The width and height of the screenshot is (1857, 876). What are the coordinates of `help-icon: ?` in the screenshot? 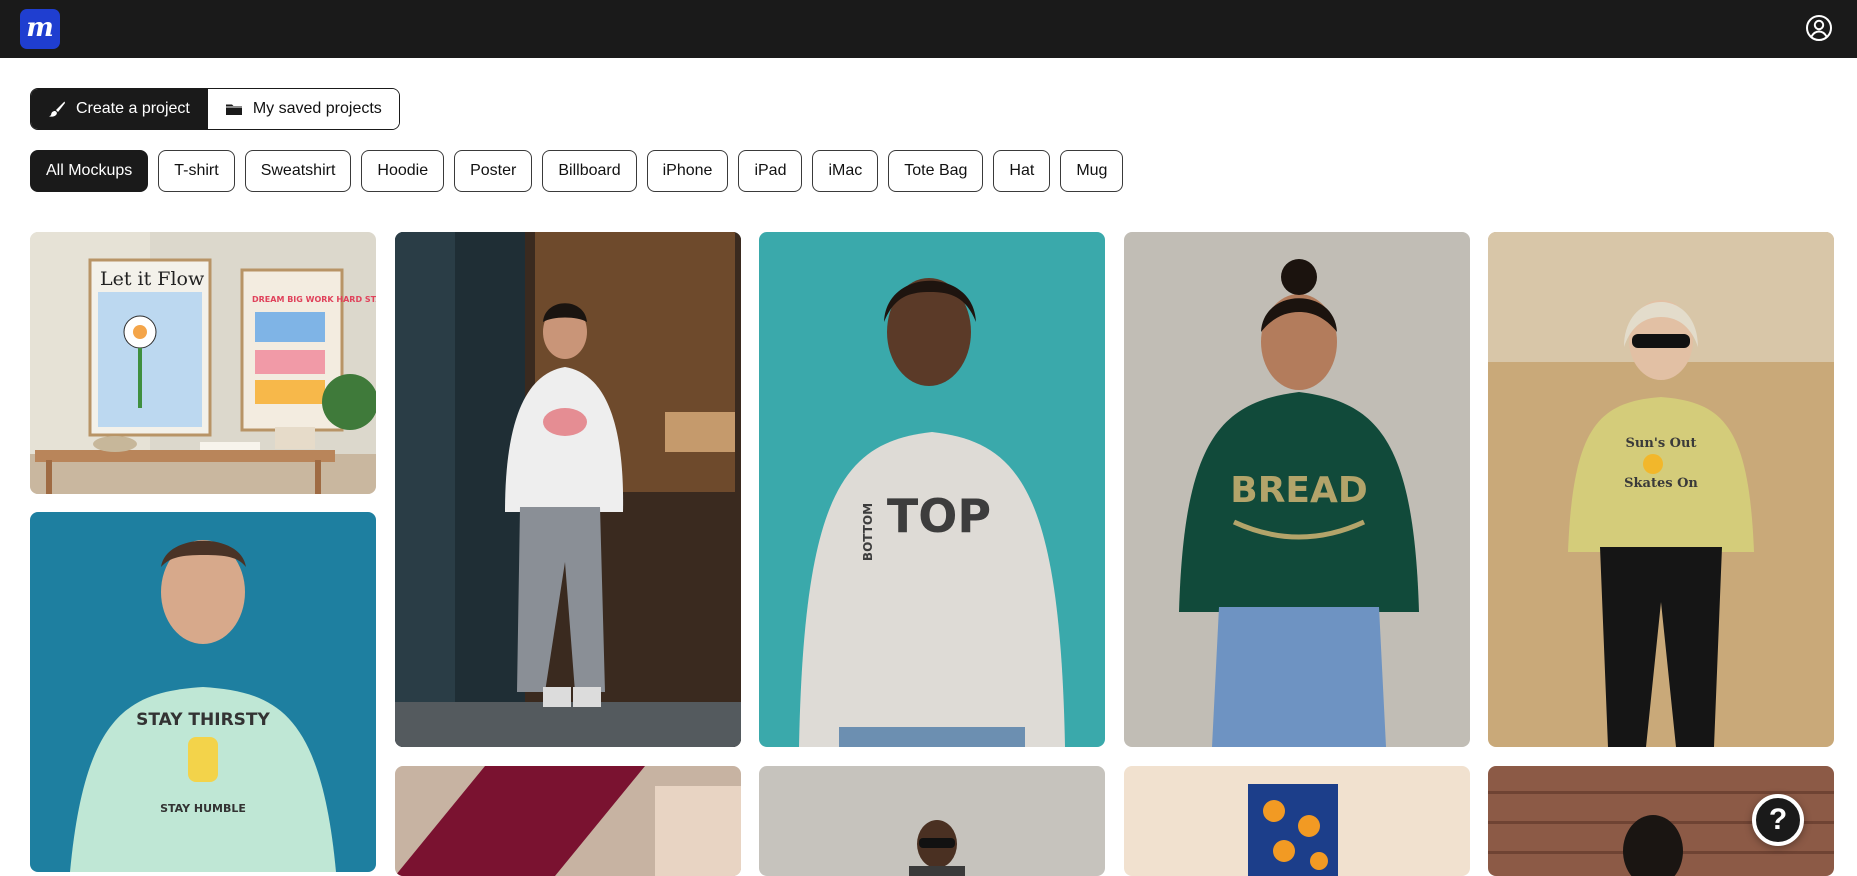 It's located at (1778, 819).